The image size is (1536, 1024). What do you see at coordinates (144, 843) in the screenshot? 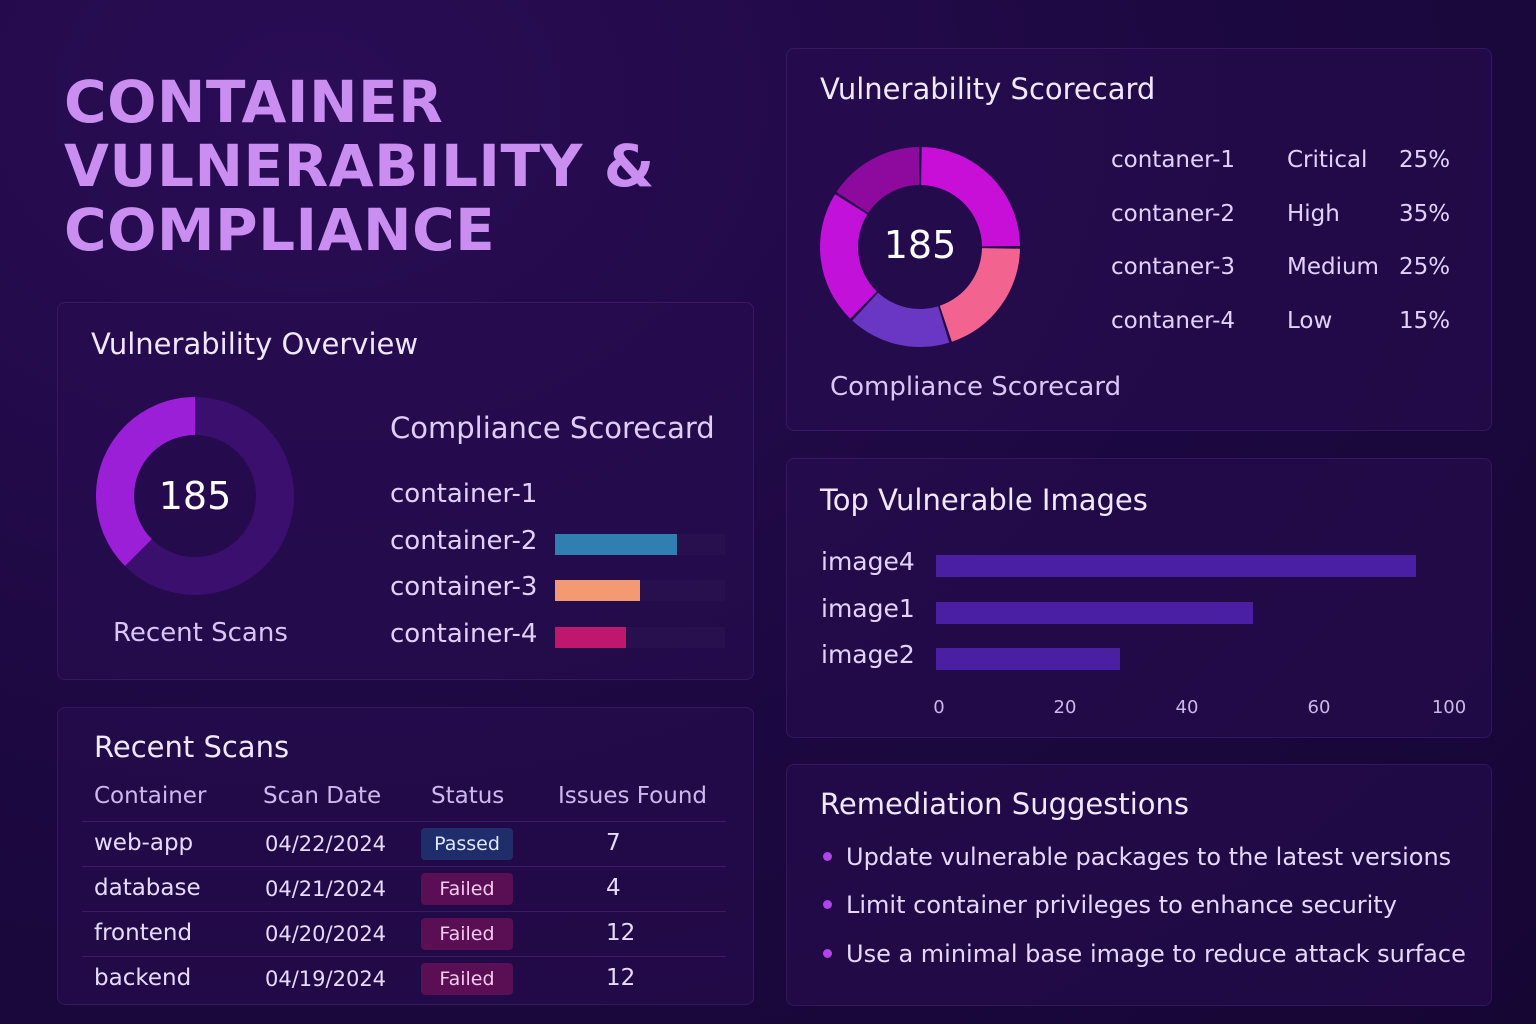
I see `cell-container: web-app` at bounding box center [144, 843].